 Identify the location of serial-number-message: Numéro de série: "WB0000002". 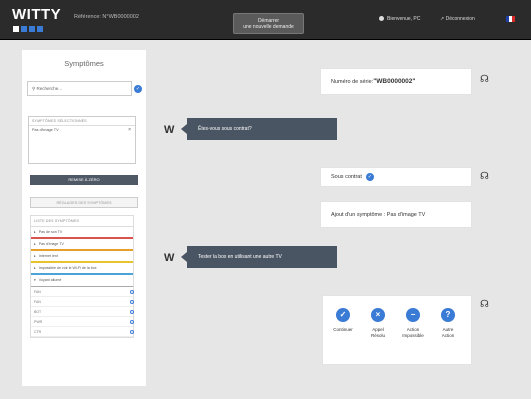
(396, 81).